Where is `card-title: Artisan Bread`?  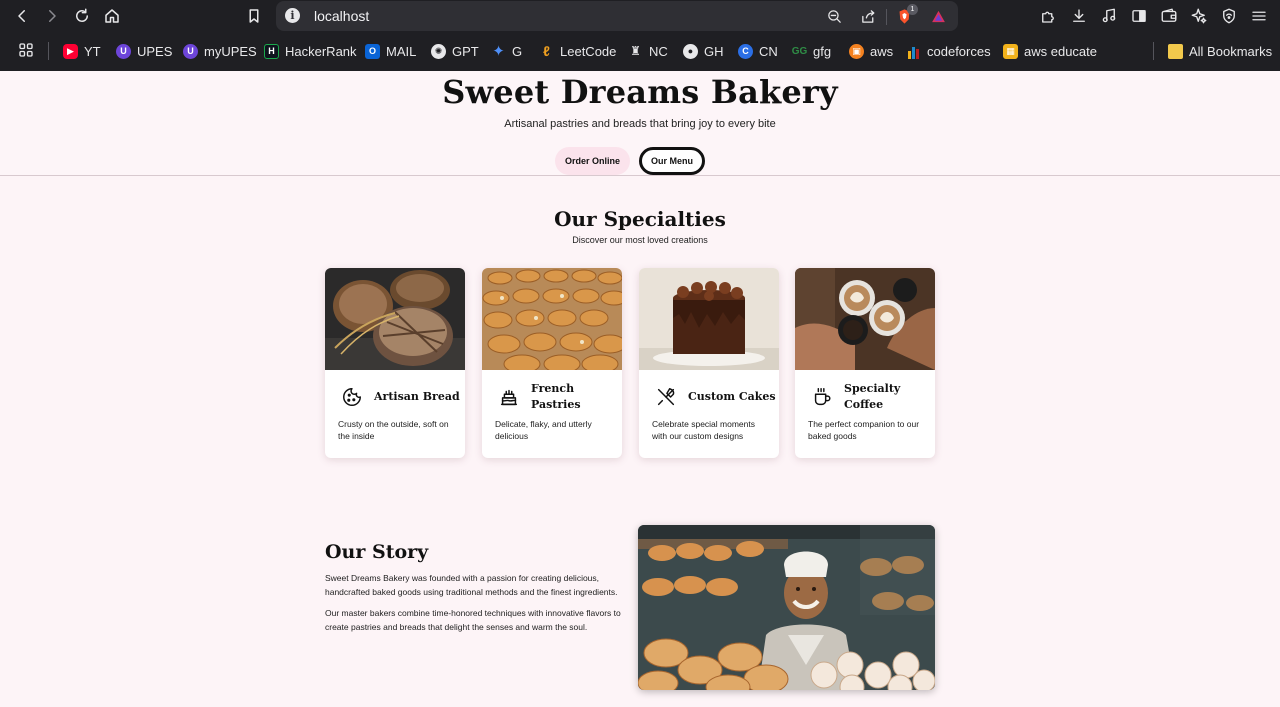
card-title: Artisan Bread is located at coordinates (417, 396).